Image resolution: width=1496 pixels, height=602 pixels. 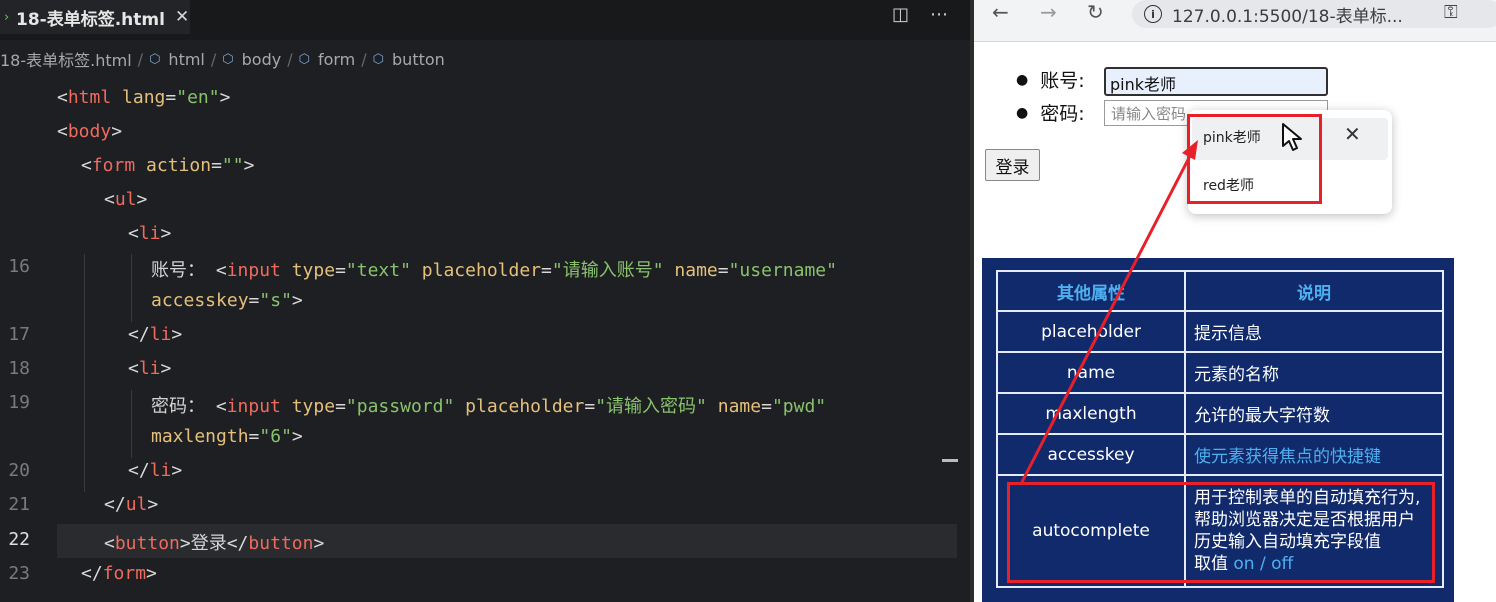 I want to click on line-number: 21, so click(x=19, y=504).